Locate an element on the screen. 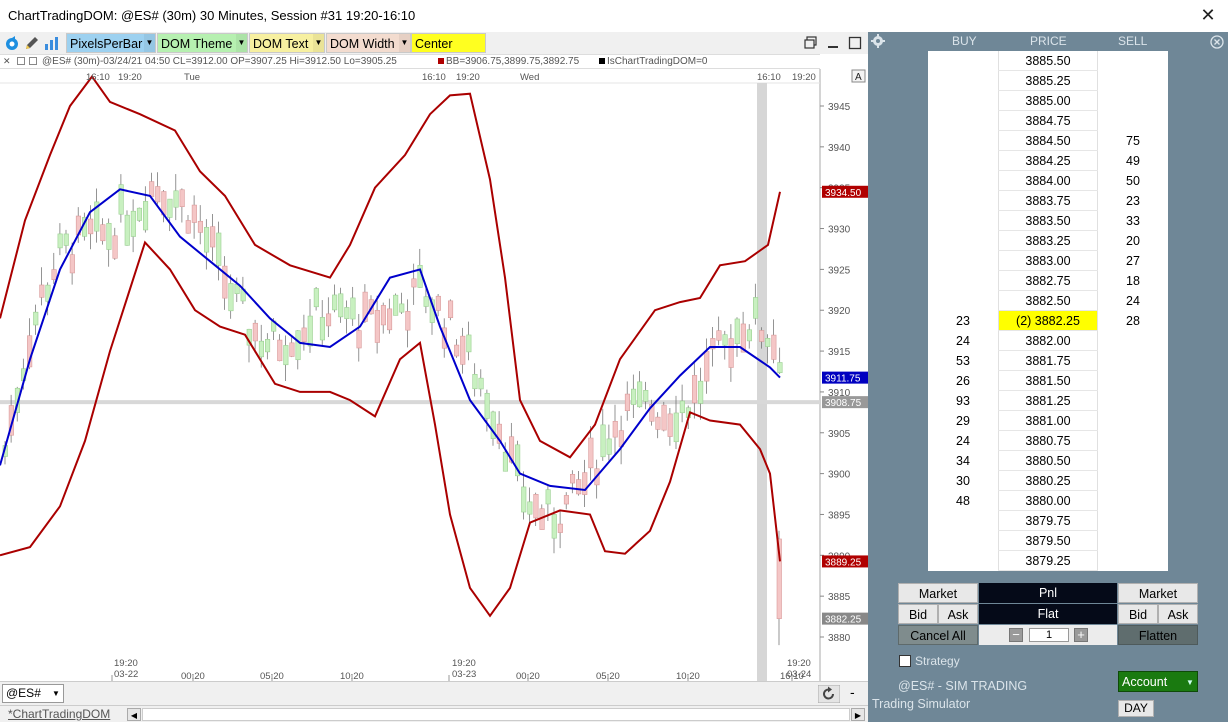 The height and width of the screenshot is (722, 1228). ladder-row: 26 3881.50 is located at coordinates (1048, 381).